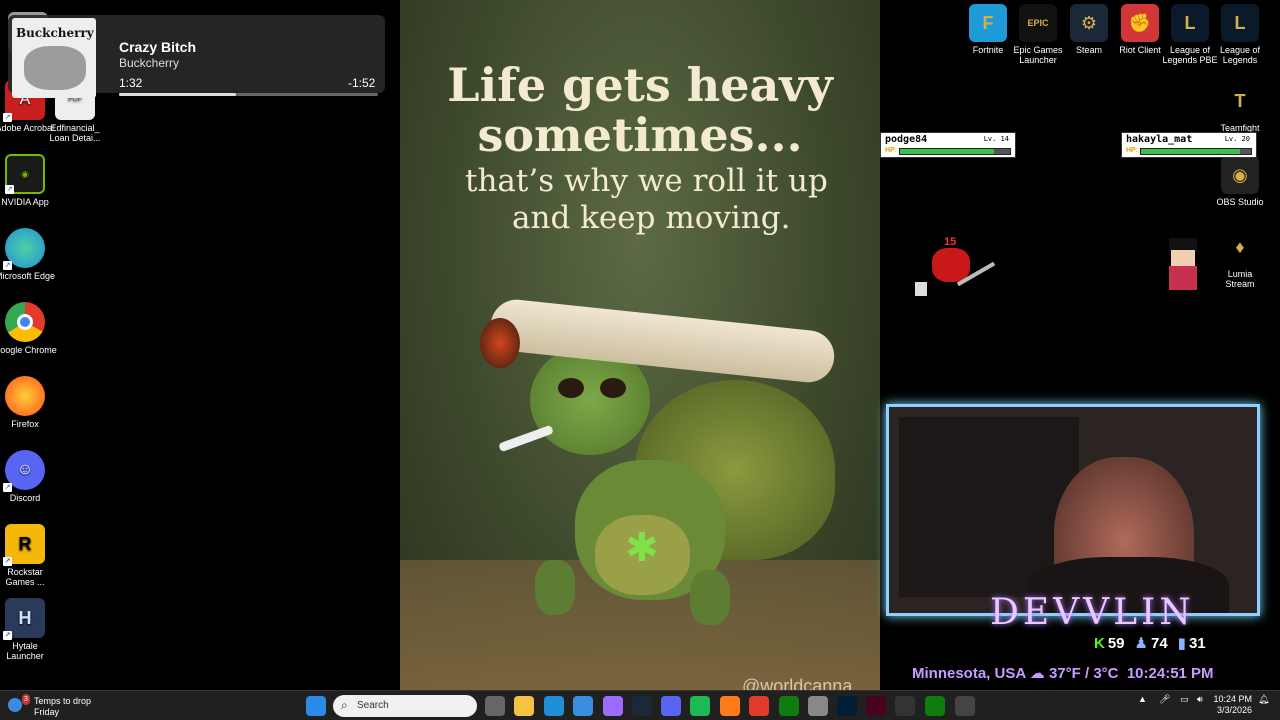 This screenshot has width=1280, height=720. I want to click on volume-icon: 🔊︎, so click(1200, 699).